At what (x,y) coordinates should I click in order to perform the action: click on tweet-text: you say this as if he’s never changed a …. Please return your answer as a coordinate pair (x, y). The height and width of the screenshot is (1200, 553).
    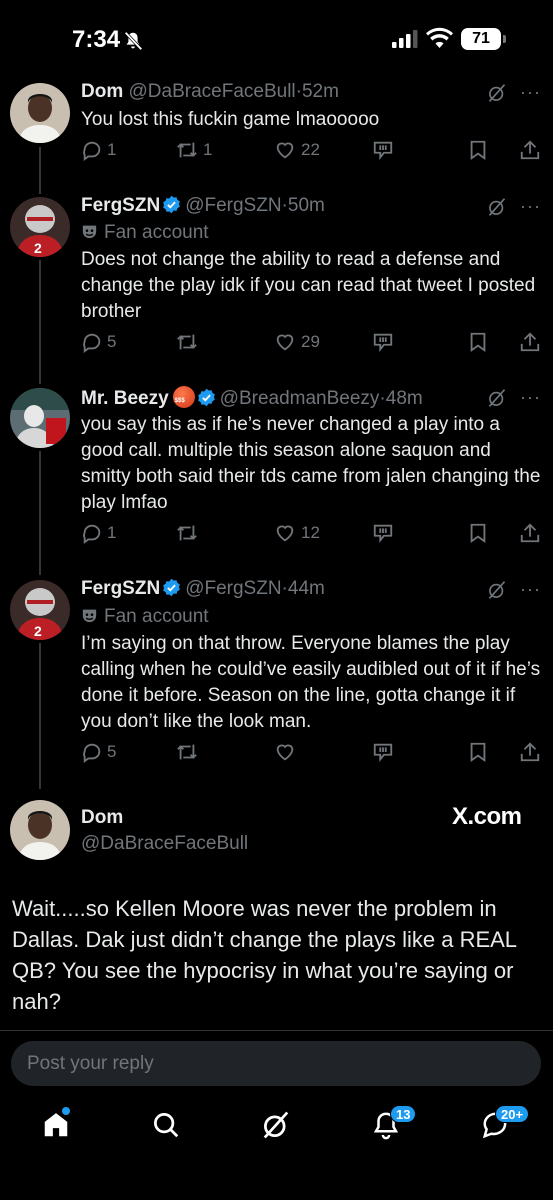
    Looking at the image, I should click on (311, 463).